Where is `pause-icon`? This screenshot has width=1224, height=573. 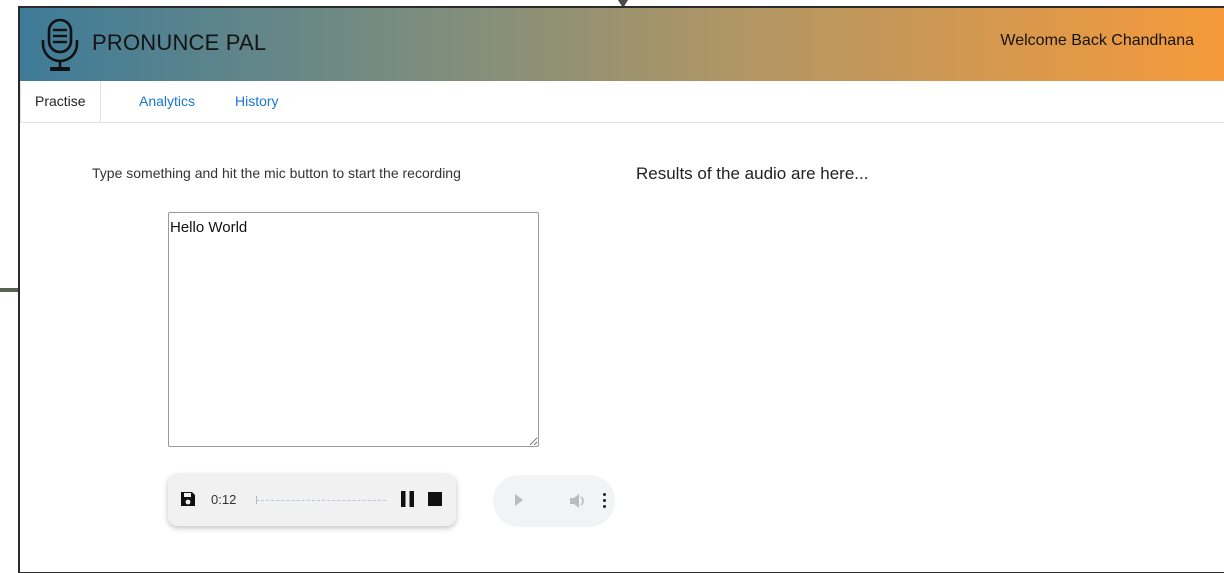 pause-icon is located at coordinates (407, 499).